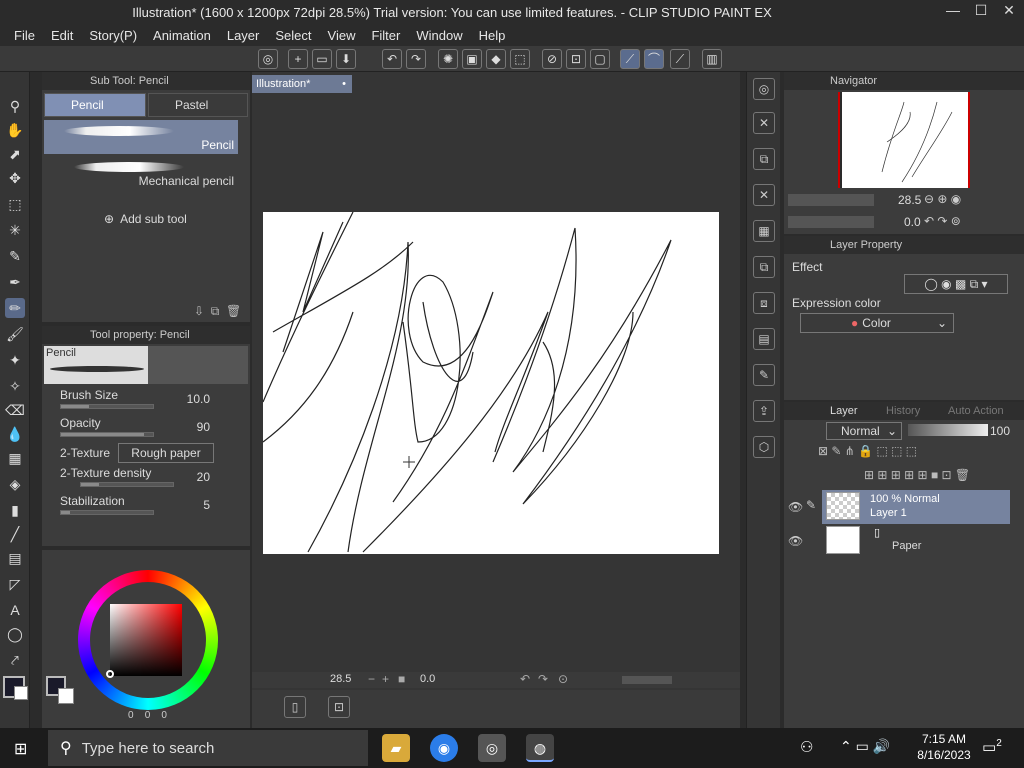  What do you see at coordinates (21, 36) in the screenshot?
I see `menu-file: File` at bounding box center [21, 36].